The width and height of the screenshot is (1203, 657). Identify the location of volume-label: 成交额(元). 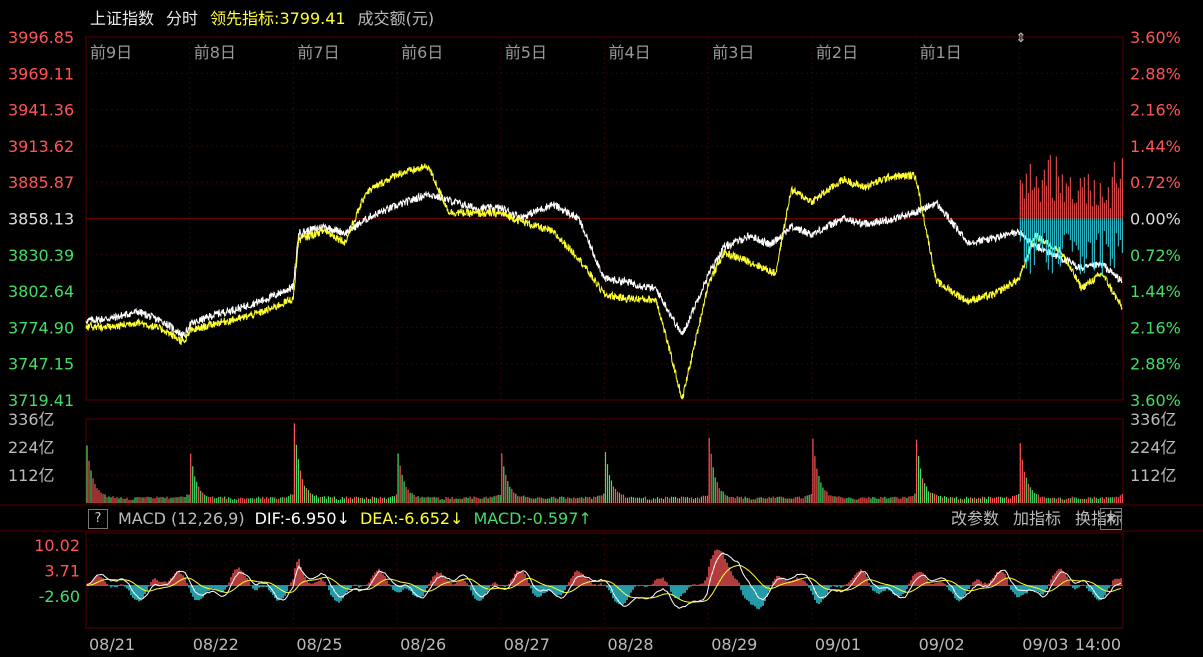
(396, 18).